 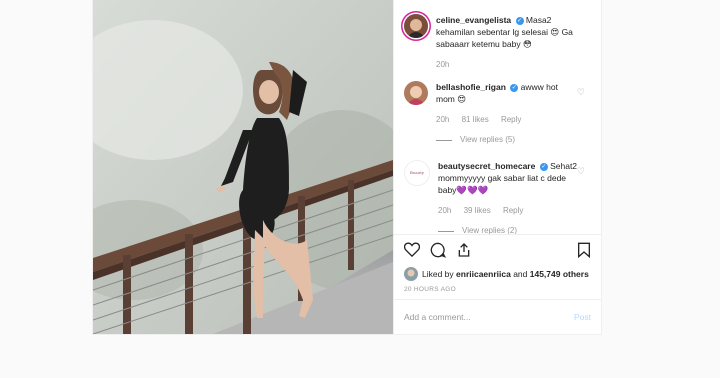 What do you see at coordinates (486, 166) in the screenshot?
I see `commenter-username: beautysecret_homecare` at bounding box center [486, 166].